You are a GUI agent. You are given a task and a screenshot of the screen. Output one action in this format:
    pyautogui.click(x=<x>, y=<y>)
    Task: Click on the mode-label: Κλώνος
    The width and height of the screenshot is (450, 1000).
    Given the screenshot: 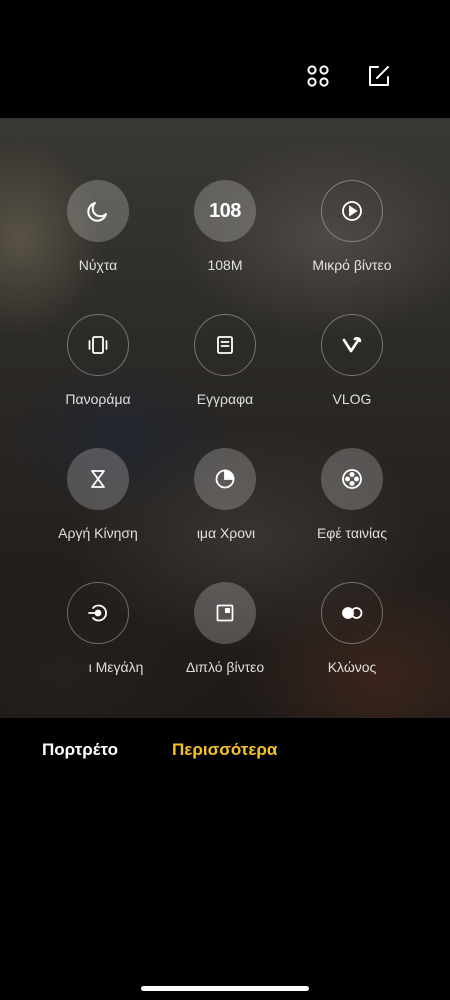 What is the action you would take?
    pyautogui.click(x=352, y=667)
    